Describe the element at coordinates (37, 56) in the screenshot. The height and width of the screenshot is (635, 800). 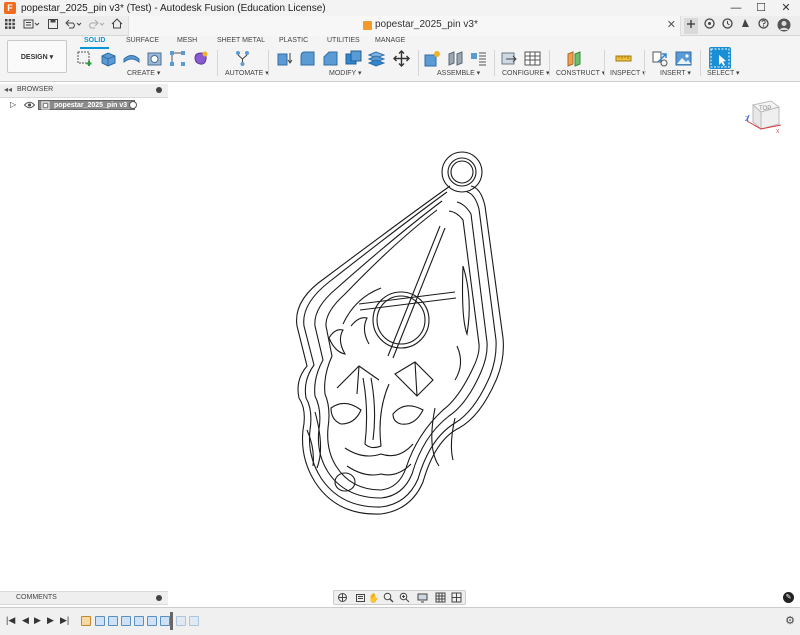
I see `workspace-switcher-button: DESIGN ▾` at that location.